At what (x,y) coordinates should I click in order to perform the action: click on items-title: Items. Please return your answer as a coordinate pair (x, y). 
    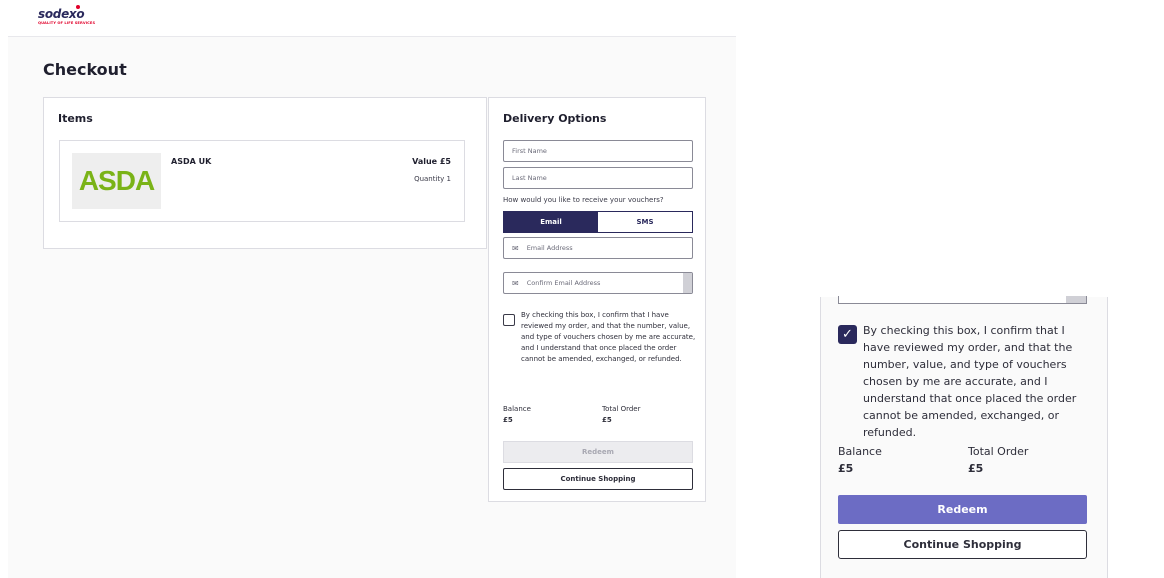
    Looking at the image, I should click on (75, 118).